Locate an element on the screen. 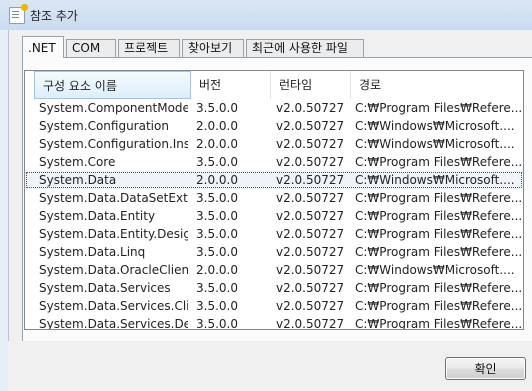 The height and width of the screenshot is (391, 532). column-header-path: 경로 is located at coordinates (437, 85).